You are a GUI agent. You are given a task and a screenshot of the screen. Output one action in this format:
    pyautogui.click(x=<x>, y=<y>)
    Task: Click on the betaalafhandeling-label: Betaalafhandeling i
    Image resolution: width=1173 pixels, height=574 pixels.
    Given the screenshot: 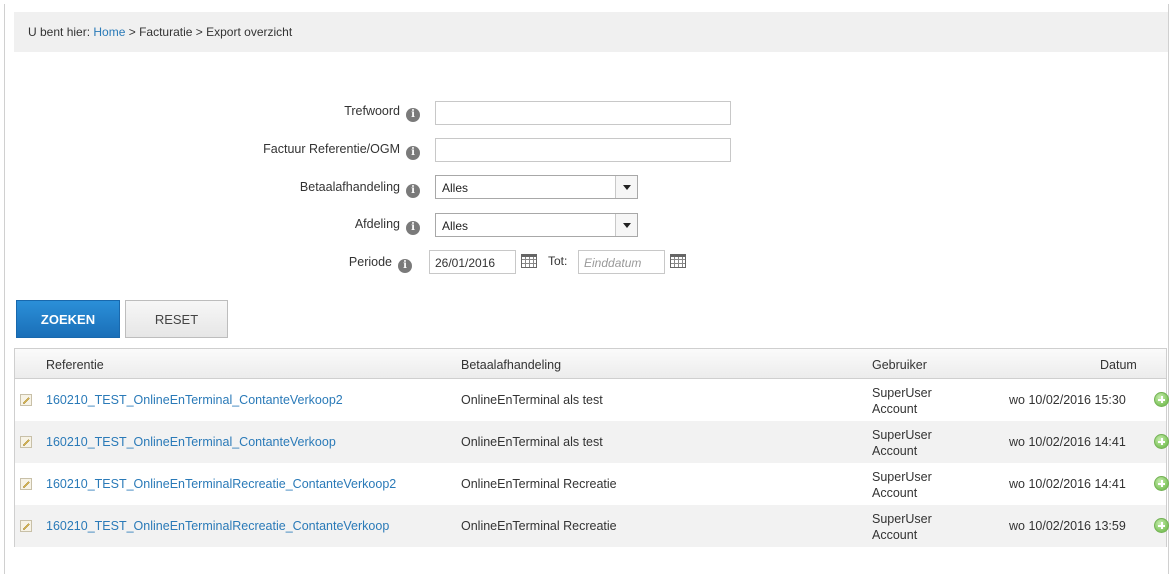 What is the action you would take?
    pyautogui.click(x=360, y=189)
    